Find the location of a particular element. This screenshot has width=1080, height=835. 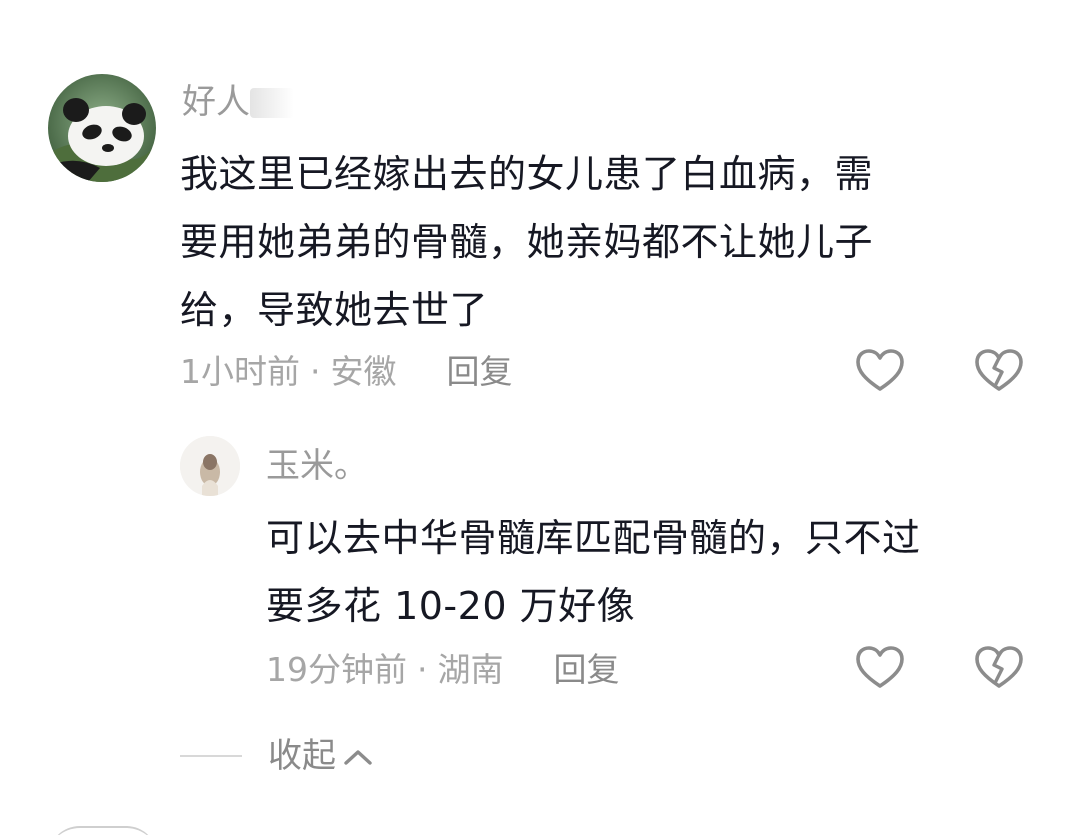

chevron-up-icon is located at coordinates (358, 756).